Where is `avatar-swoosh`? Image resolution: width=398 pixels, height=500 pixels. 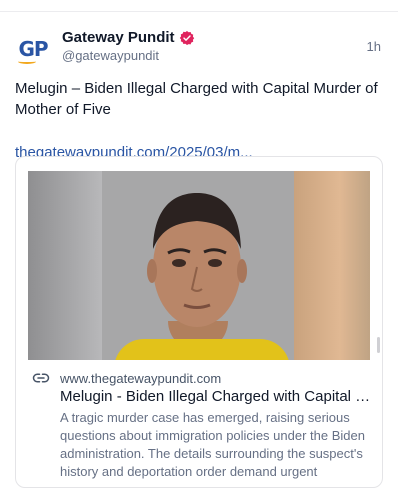
avatar-swoosh is located at coordinates (27, 61).